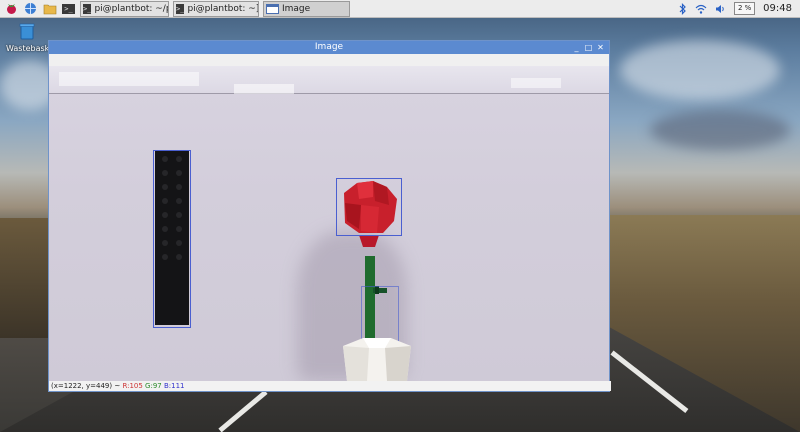 The width and height of the screenshot is (800, 432). I want to click on task-image-window: Image, so click(306, 8).